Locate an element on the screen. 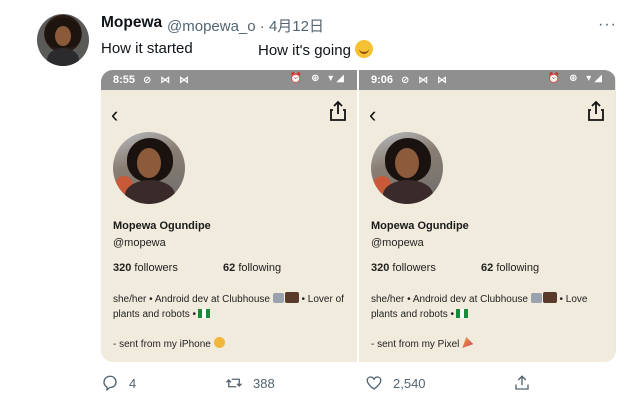  tweet-action-bar: 4 388 2,540 is located at coordinates (321, 385).